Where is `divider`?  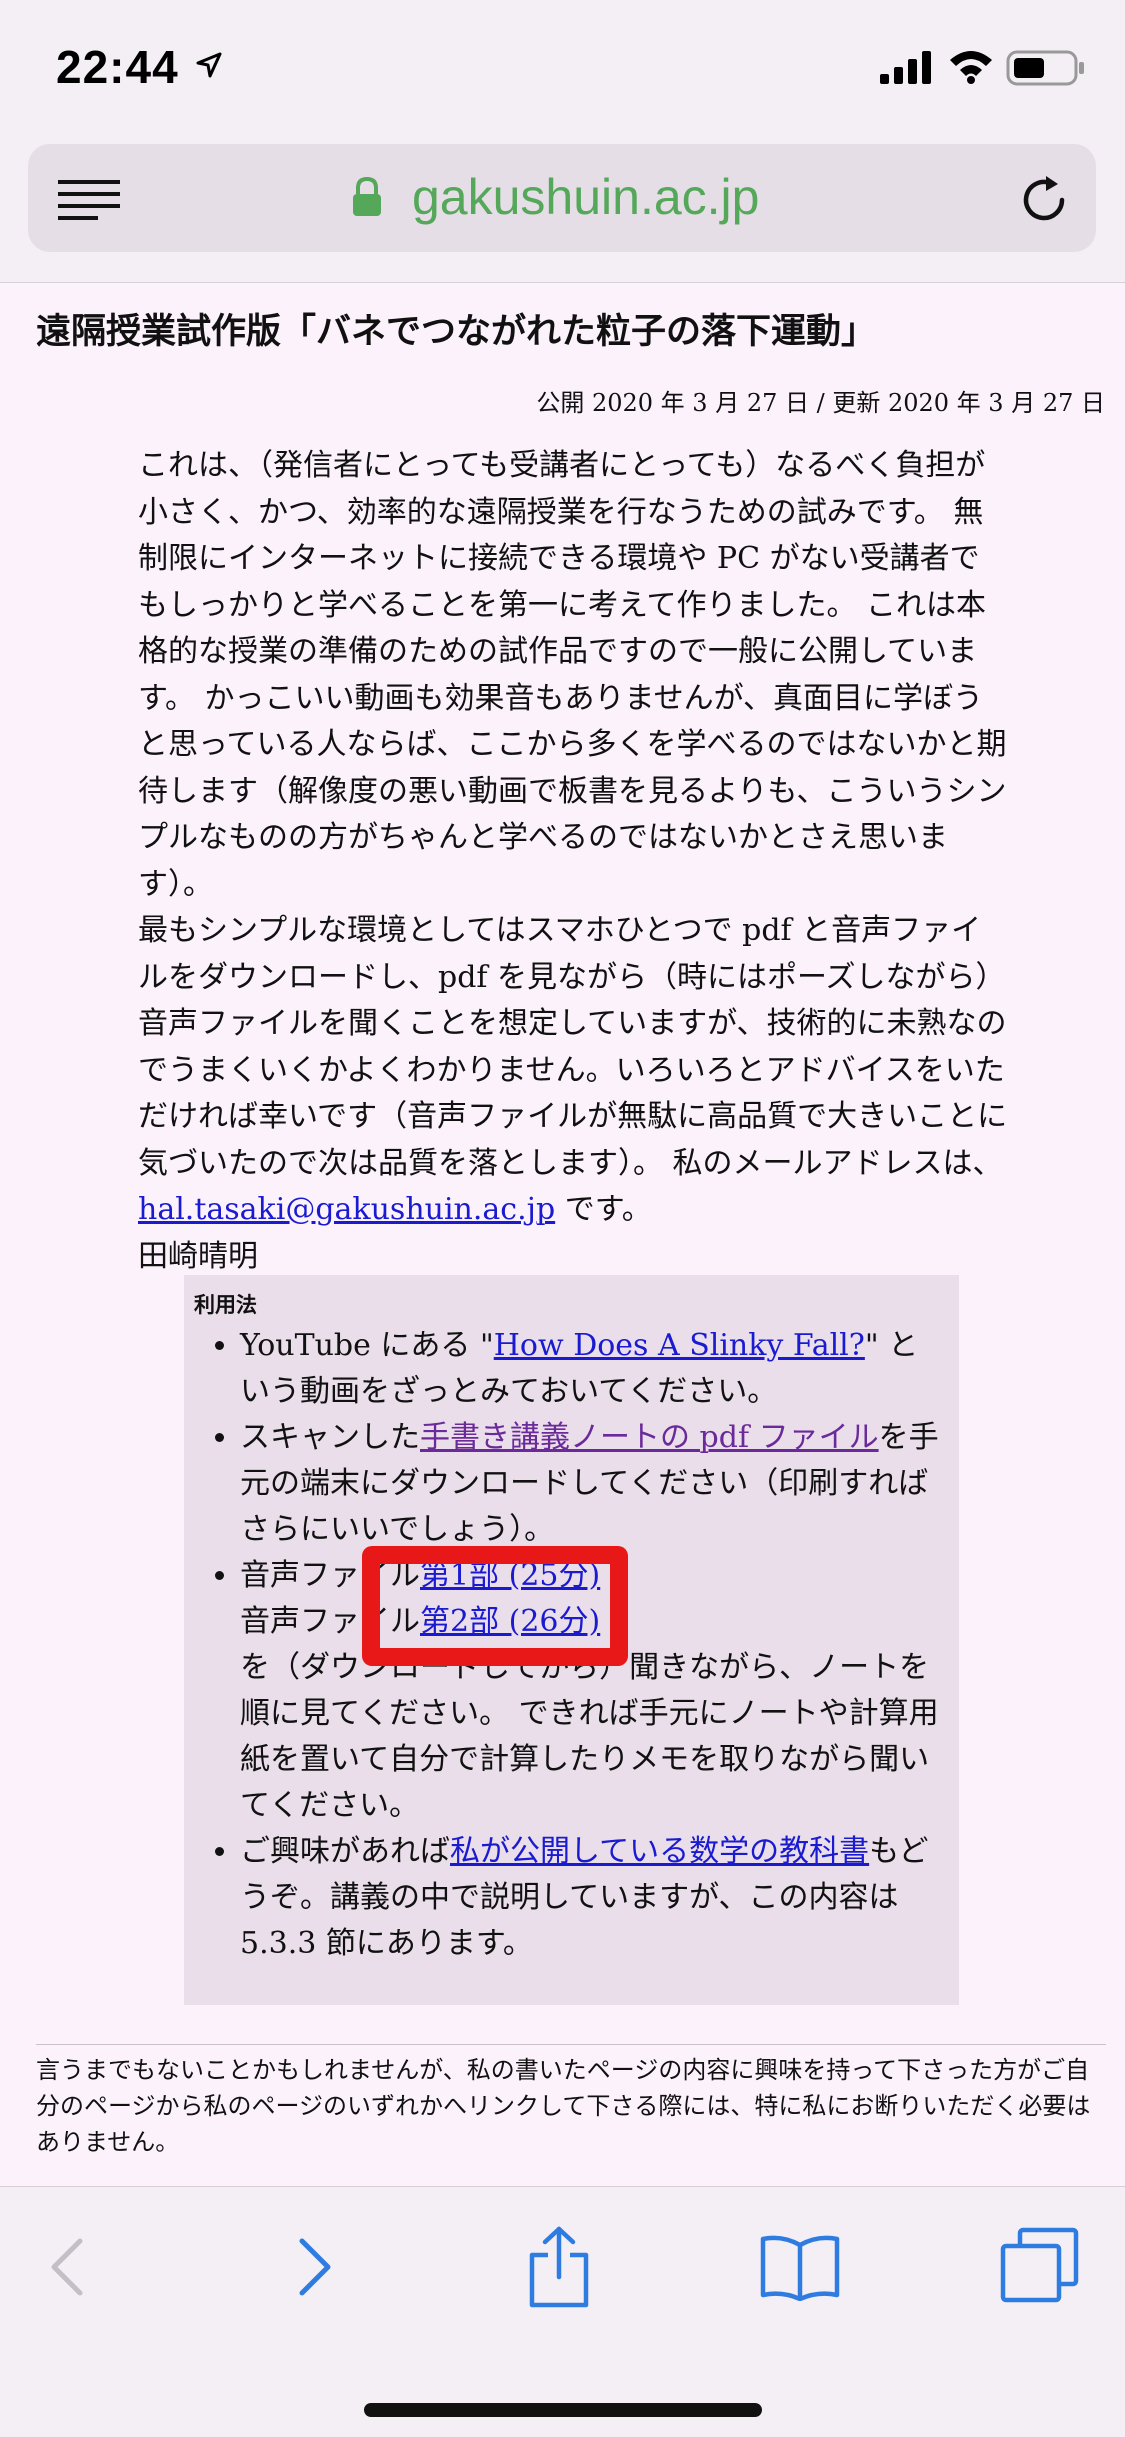
divider is located at coordinates (571, 2044).